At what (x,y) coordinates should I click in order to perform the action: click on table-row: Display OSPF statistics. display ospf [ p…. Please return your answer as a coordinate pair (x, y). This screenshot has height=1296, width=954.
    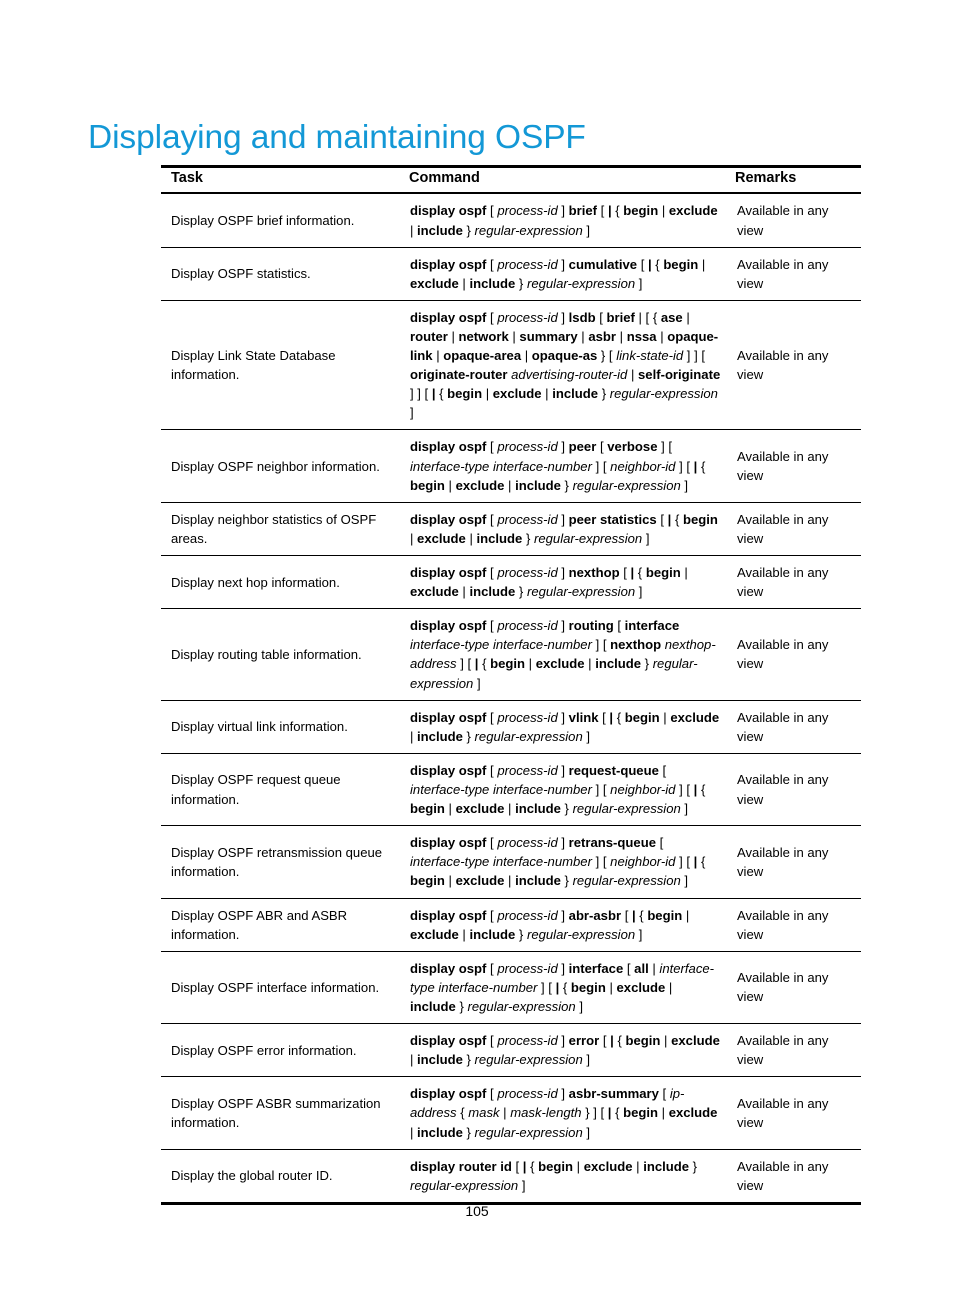
    Looking at the image, I should click on (511, 274).